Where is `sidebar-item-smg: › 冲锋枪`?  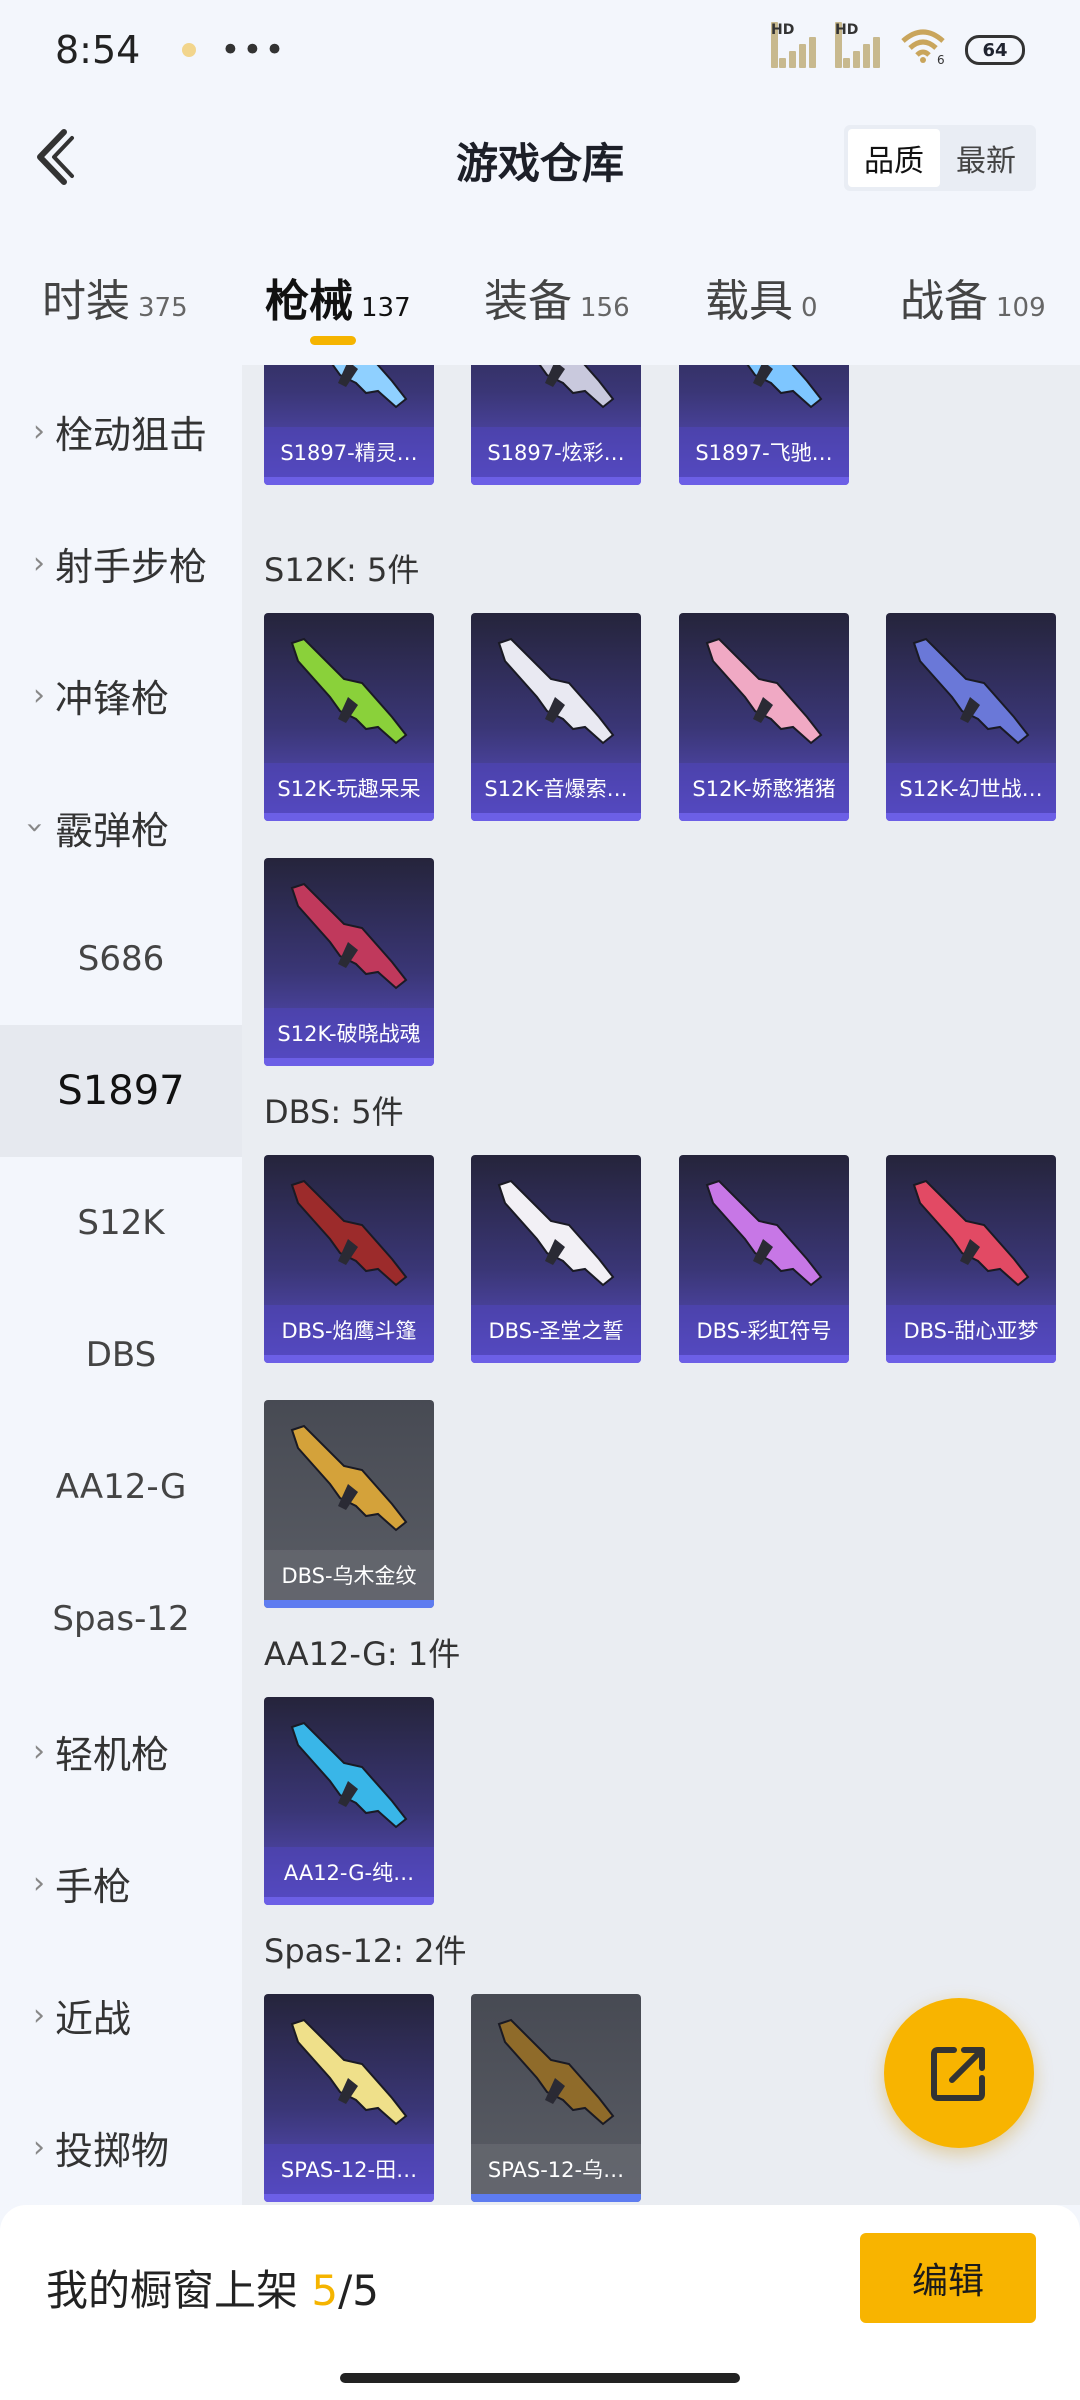
sidebar-item-smg: › 冲锋枪 is located at coordinates (121, 695).